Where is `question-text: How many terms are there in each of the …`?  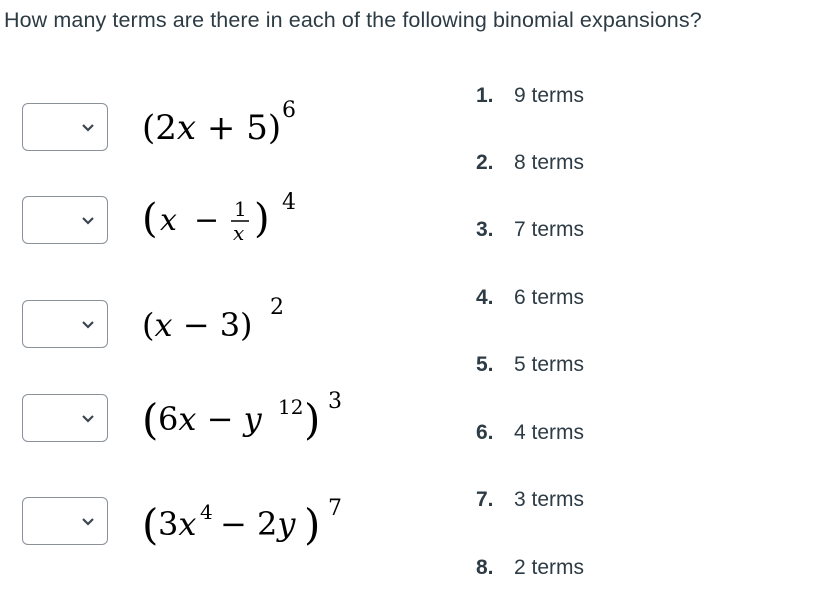 question-text: How many terms are there in each of the … is located at coordinates (353, 20).